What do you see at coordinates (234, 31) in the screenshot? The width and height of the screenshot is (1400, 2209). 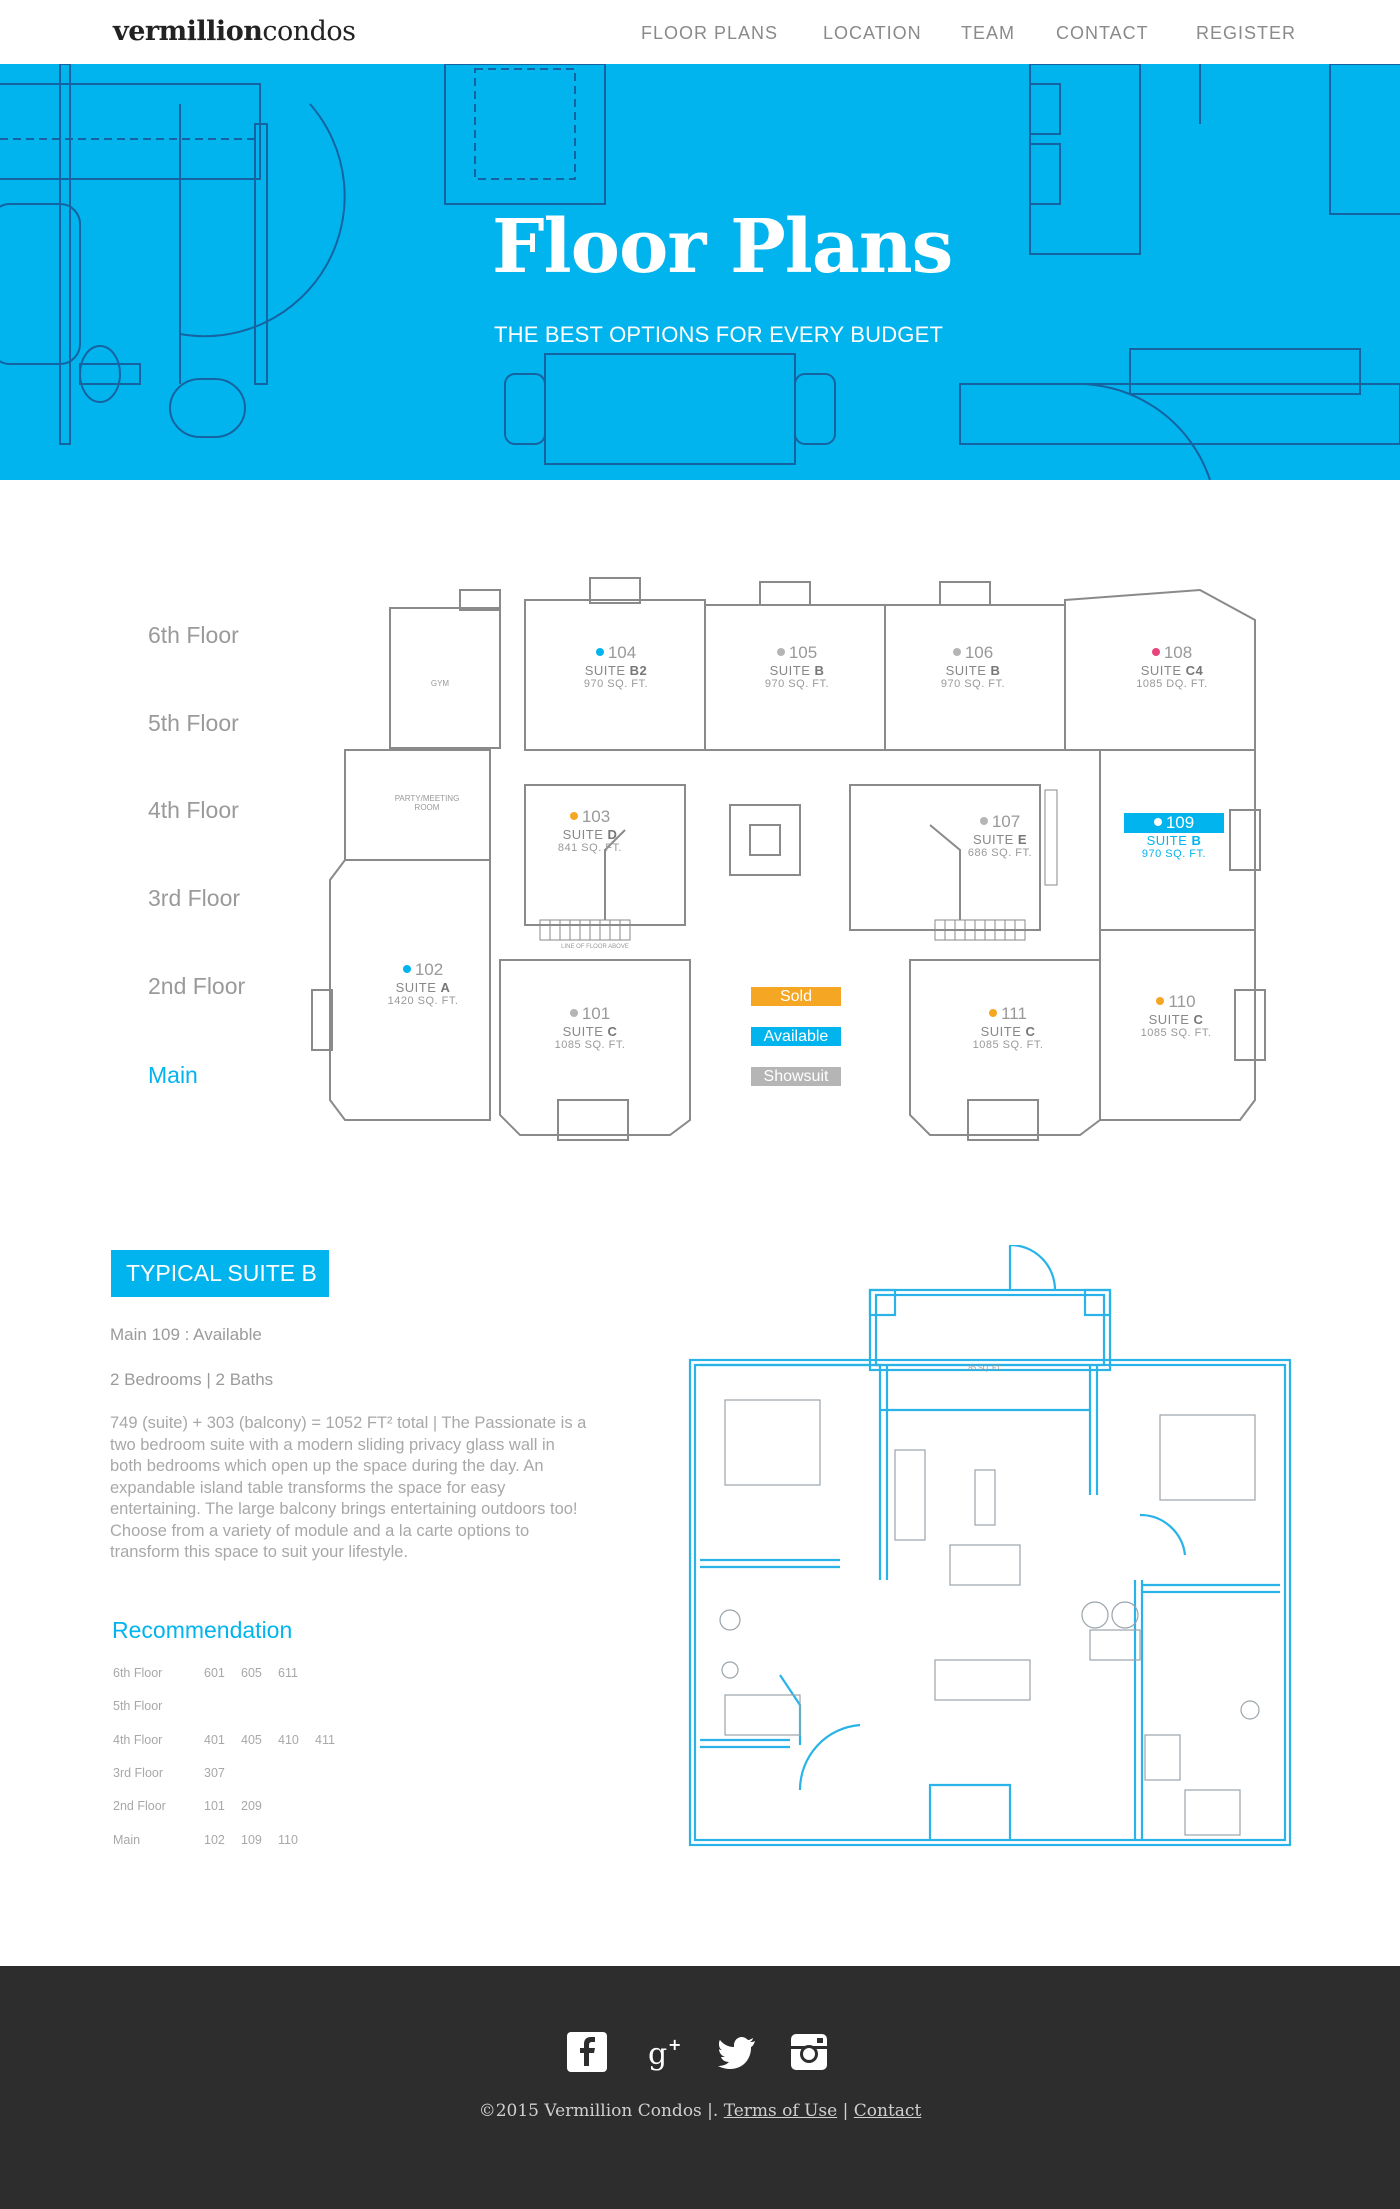 I see `site-logo: vermillioncondos` at bounding box center [234, 31].